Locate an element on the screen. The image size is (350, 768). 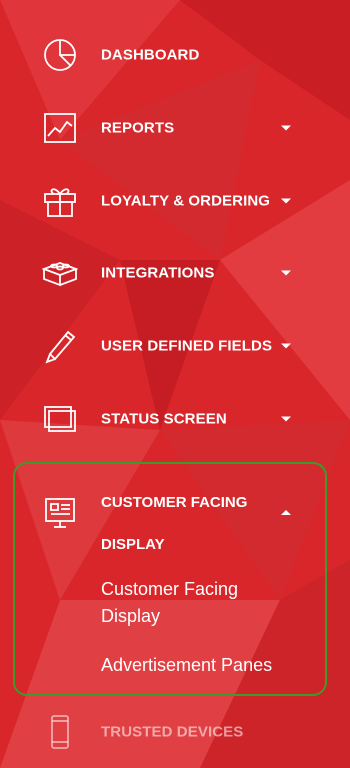
subnav-item-customer-facing-display: Customer Facing Display is located at coordinates (196, 603).